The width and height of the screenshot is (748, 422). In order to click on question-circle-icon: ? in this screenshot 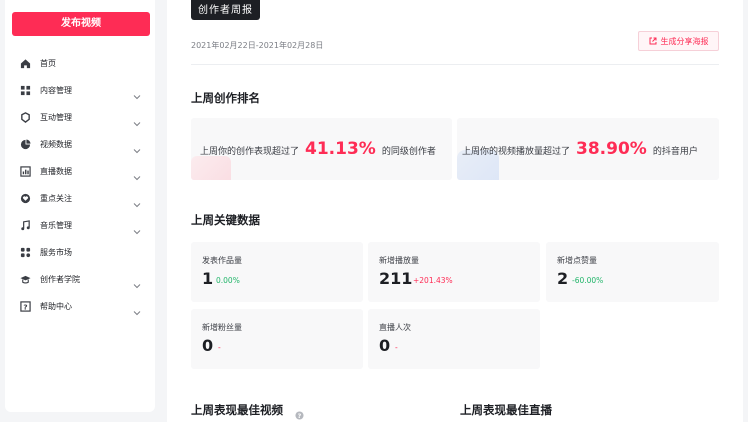, I will do `click(299, 412)`.